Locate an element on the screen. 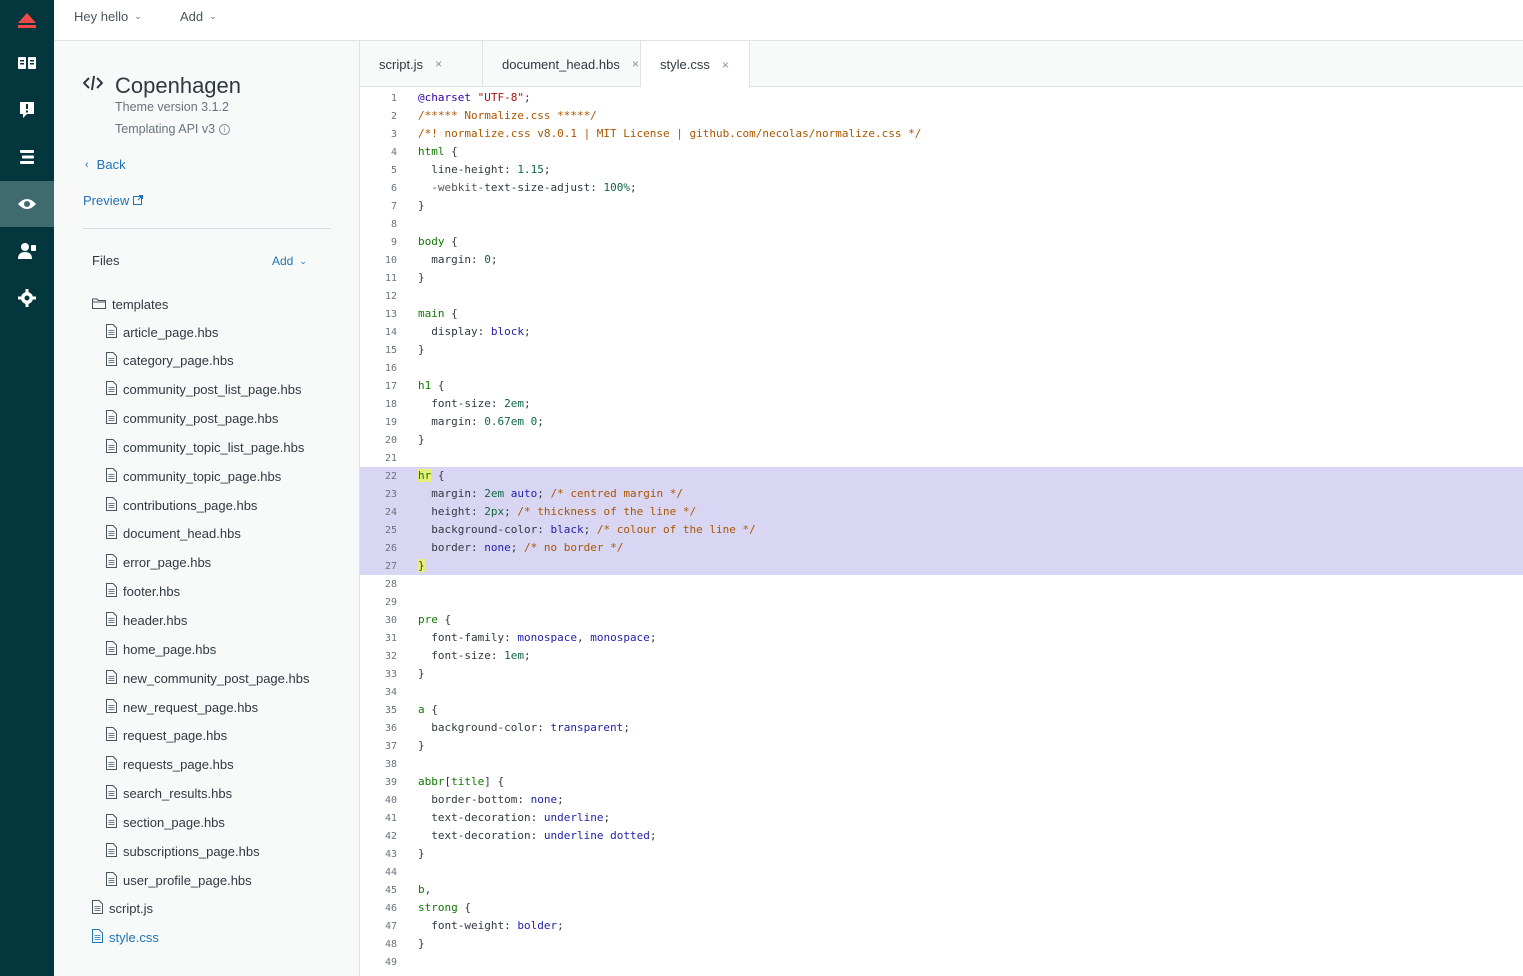 This screenshot has height=976, width=1523. hey-hello-menu: Hey hello ⌄ is located at coordinates (108, 16).